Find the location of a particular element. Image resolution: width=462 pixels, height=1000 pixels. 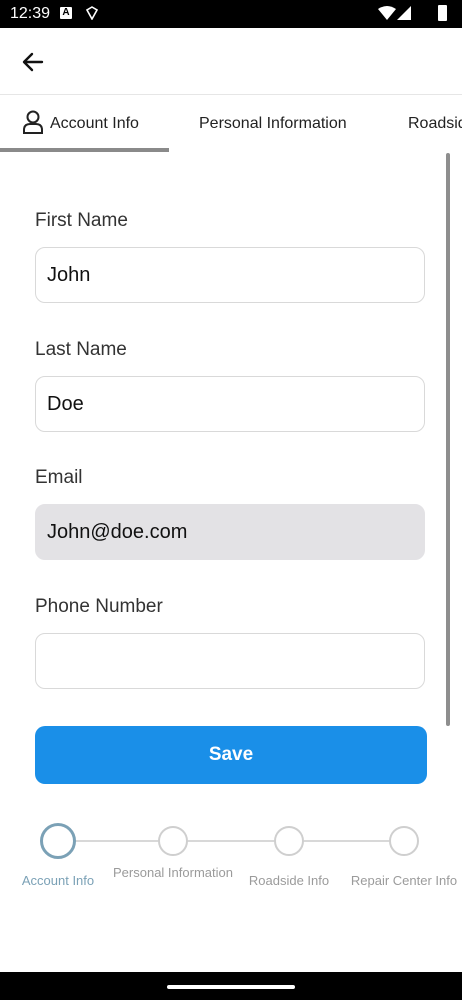

last-name-field is located at coordinates (230, 404).